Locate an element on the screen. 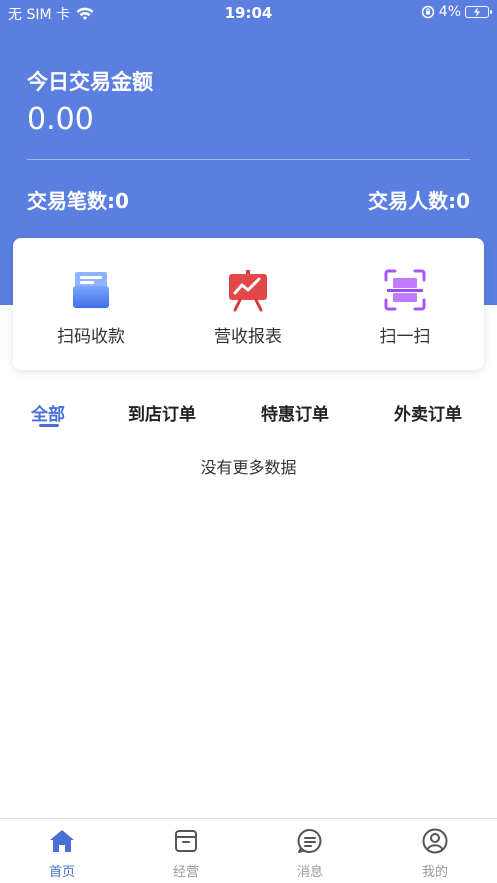 This screenshot has width=497, height=883. quick-action-label: 营收报表 is located at coordinates (248, 337).